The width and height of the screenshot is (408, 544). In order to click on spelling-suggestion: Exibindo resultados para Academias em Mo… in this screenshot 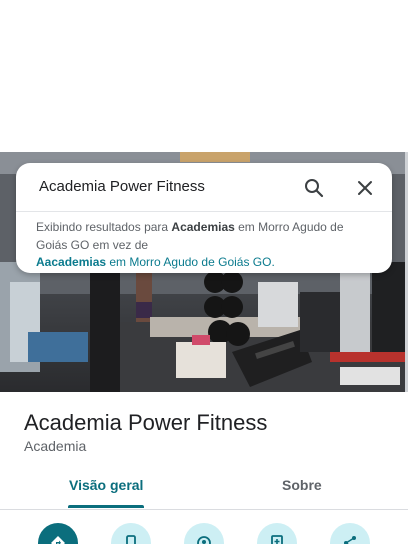, I will do `click(206, 245)`.